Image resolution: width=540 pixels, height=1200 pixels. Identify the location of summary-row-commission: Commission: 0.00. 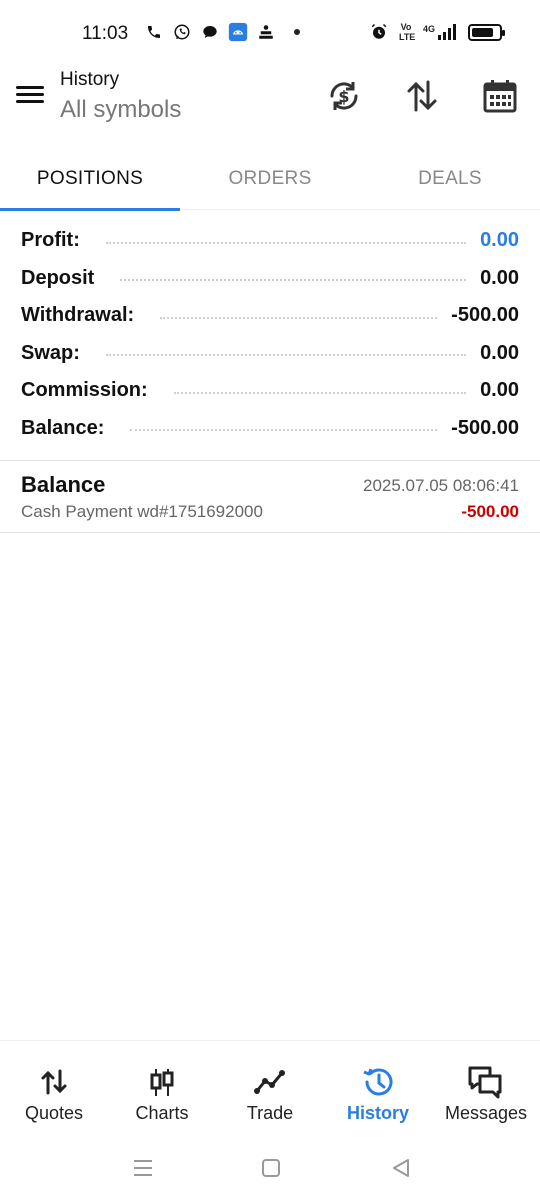
(270, 391).